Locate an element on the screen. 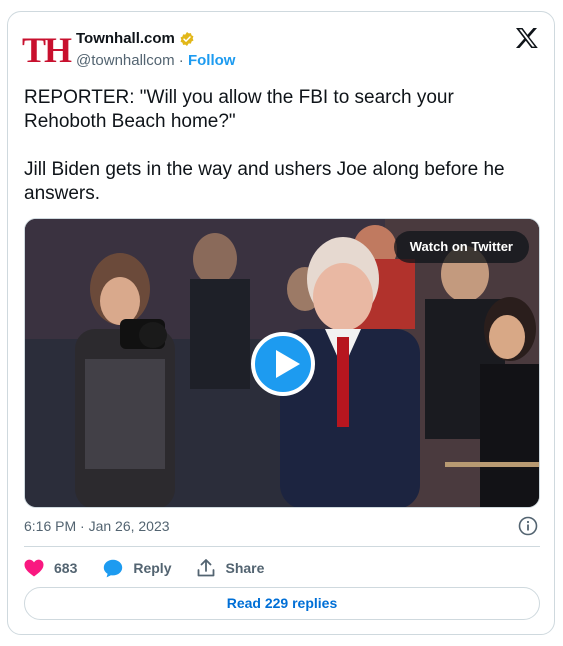  play-button is located at coordinates (283, 364).